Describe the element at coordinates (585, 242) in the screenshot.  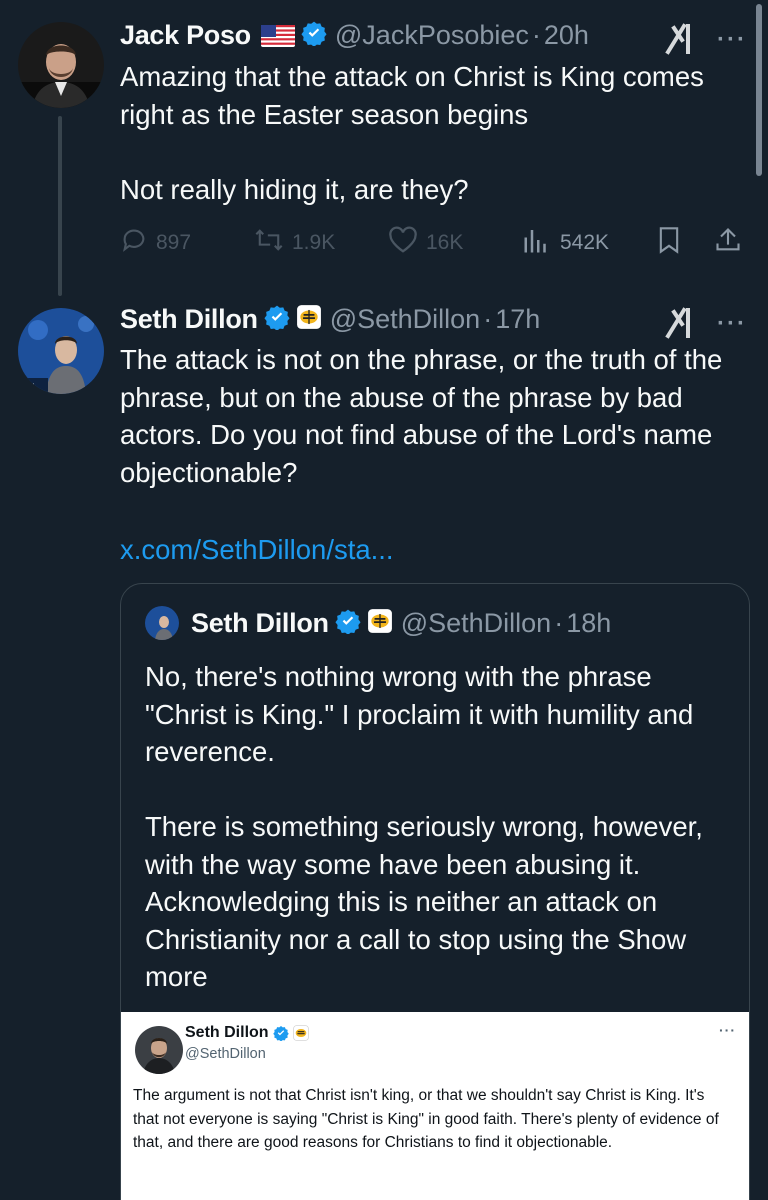
I see `views-count: 542K` at that location.